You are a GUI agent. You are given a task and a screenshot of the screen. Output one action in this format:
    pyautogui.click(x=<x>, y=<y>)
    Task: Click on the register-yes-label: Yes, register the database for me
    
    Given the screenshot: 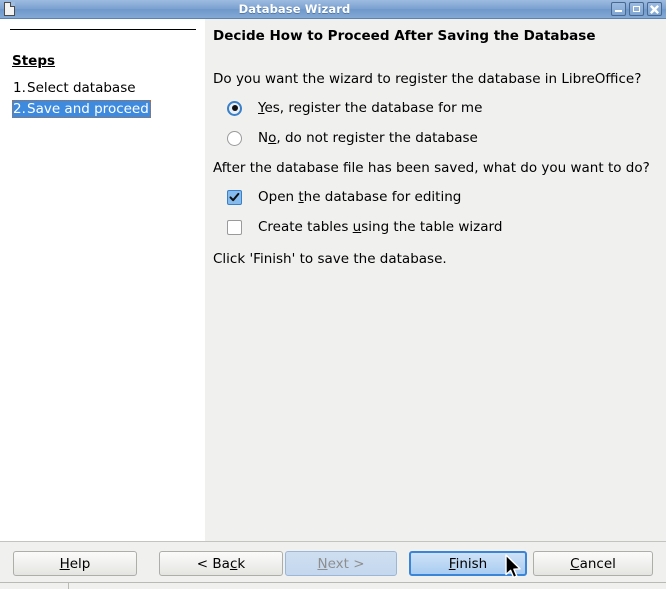 What is the action you would take?
    pyautogui.click(x=370, y=108)
    